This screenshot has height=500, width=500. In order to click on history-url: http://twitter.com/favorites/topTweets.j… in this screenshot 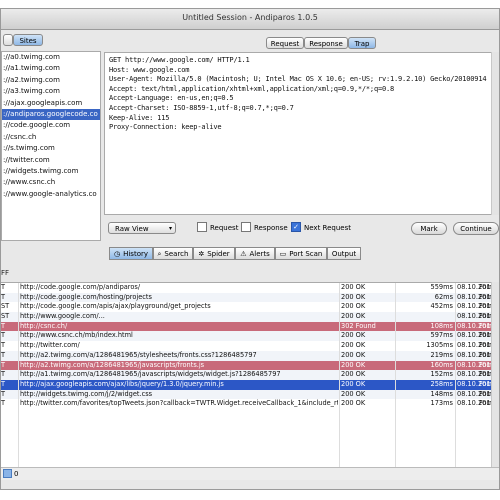, I will do `click(179, 403)`.